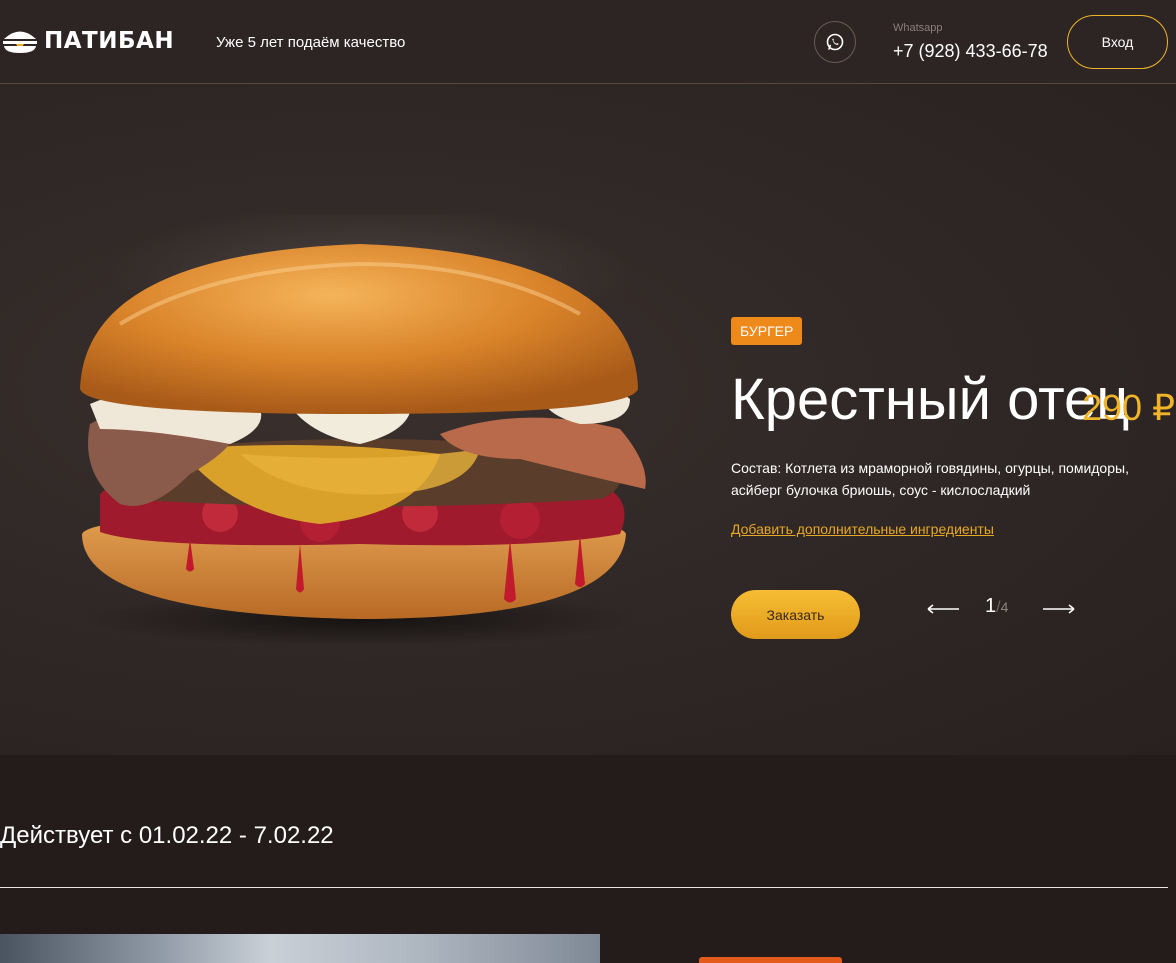 Image resolution: width=1176 pixels, height=963 pixels. Describe the element at coordinates (767, 331) in the screenshot. I see `category-tag: БУРГЕР` at that location.